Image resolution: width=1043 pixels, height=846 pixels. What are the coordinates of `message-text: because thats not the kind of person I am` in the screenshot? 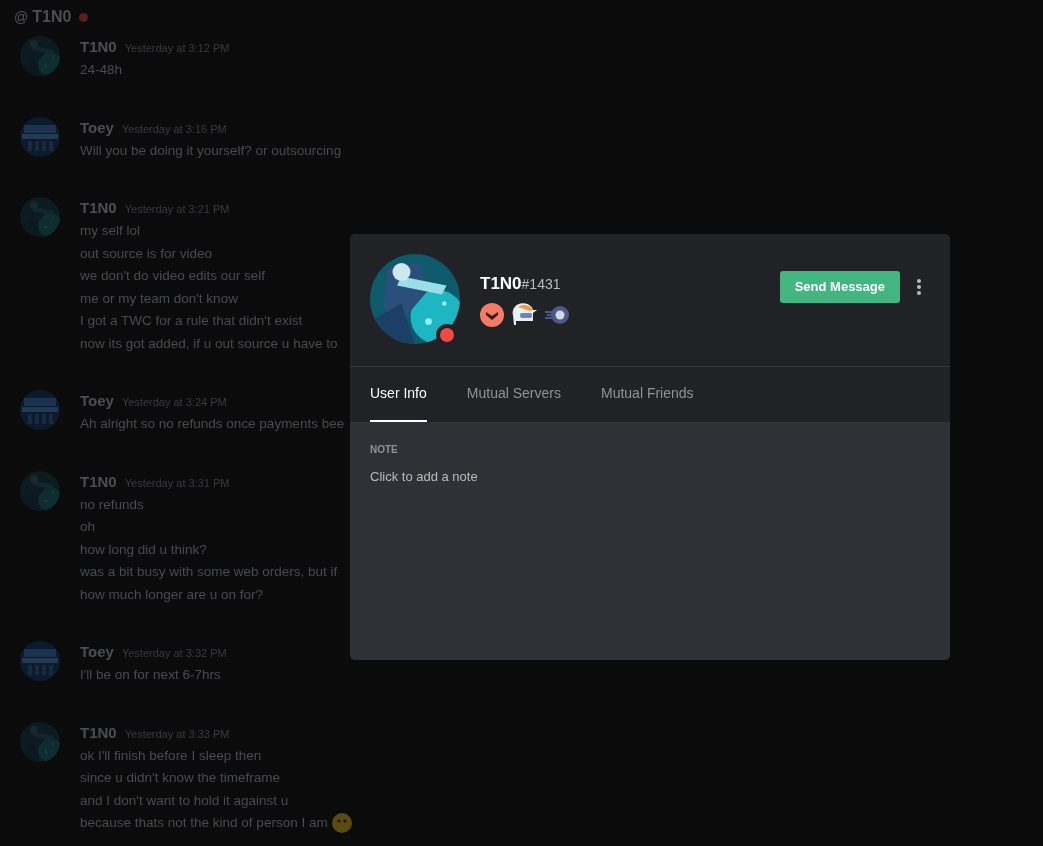 It's located at (204, 823).